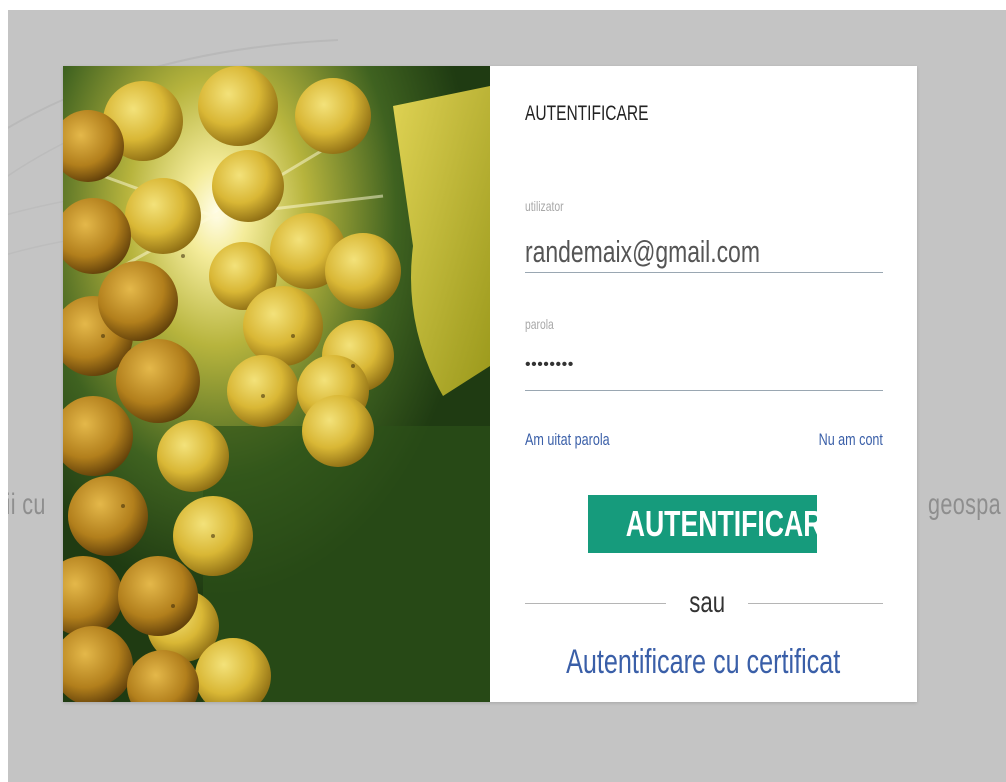  I want to click on password-label: parola, so click(539, 324).